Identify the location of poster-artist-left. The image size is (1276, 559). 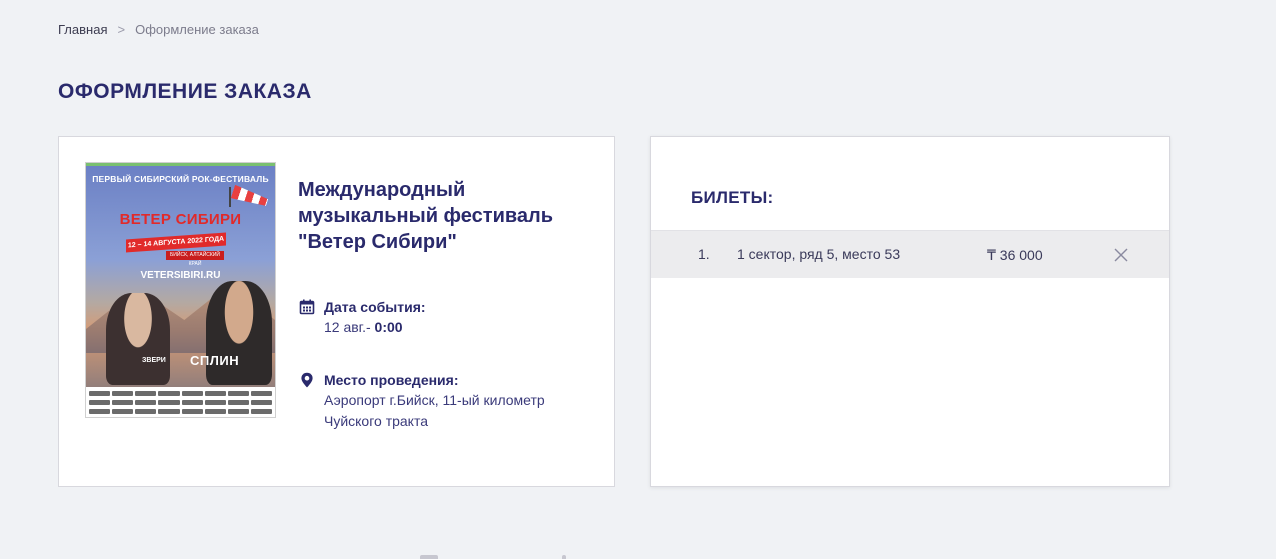
(138, 339).